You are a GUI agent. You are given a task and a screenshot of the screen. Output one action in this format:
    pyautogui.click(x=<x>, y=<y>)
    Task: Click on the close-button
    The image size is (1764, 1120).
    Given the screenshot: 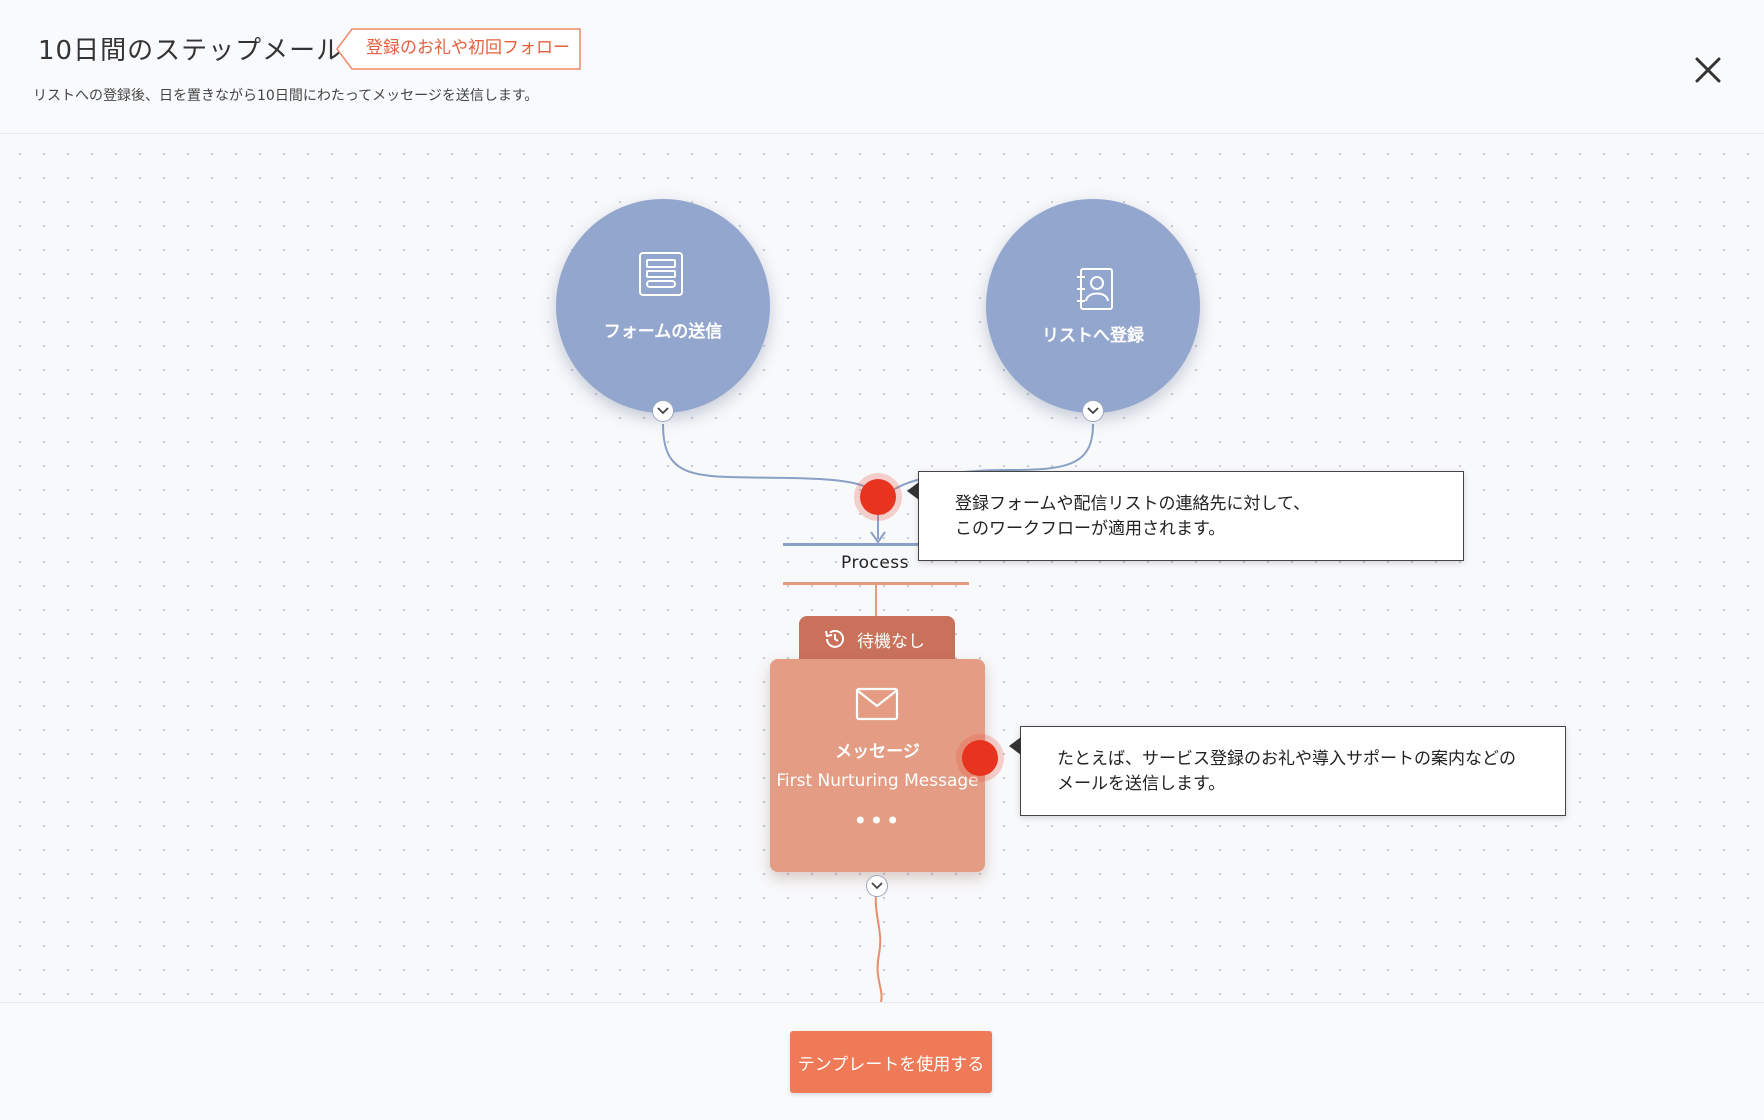 What is the action you would take?
    pyautogui.click(x=1708, y=70)
    